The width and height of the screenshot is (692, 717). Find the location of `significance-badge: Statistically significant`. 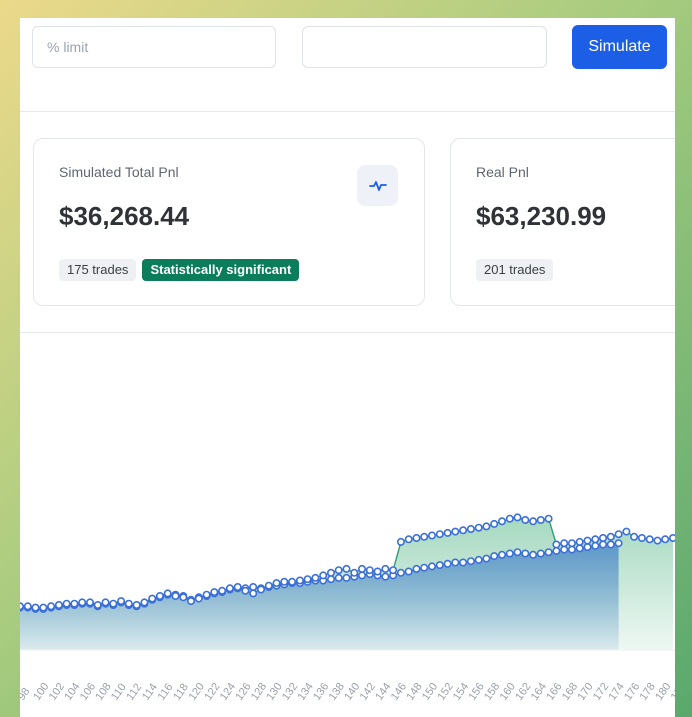

significance-badge: Statistically significant is located at coordinates (221, 270).